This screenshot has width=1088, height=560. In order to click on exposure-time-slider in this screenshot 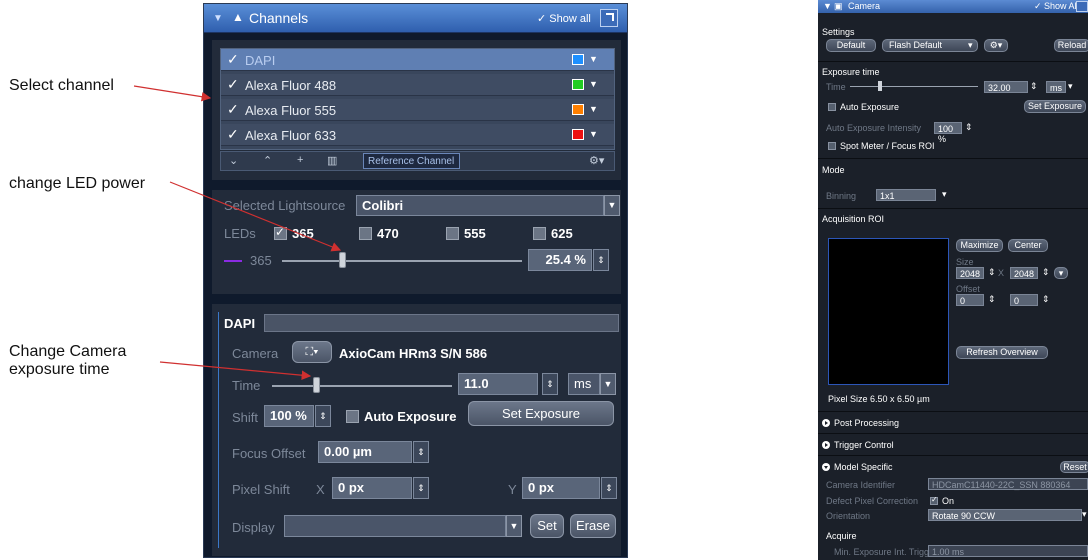, I will do `click(914, 86)`.